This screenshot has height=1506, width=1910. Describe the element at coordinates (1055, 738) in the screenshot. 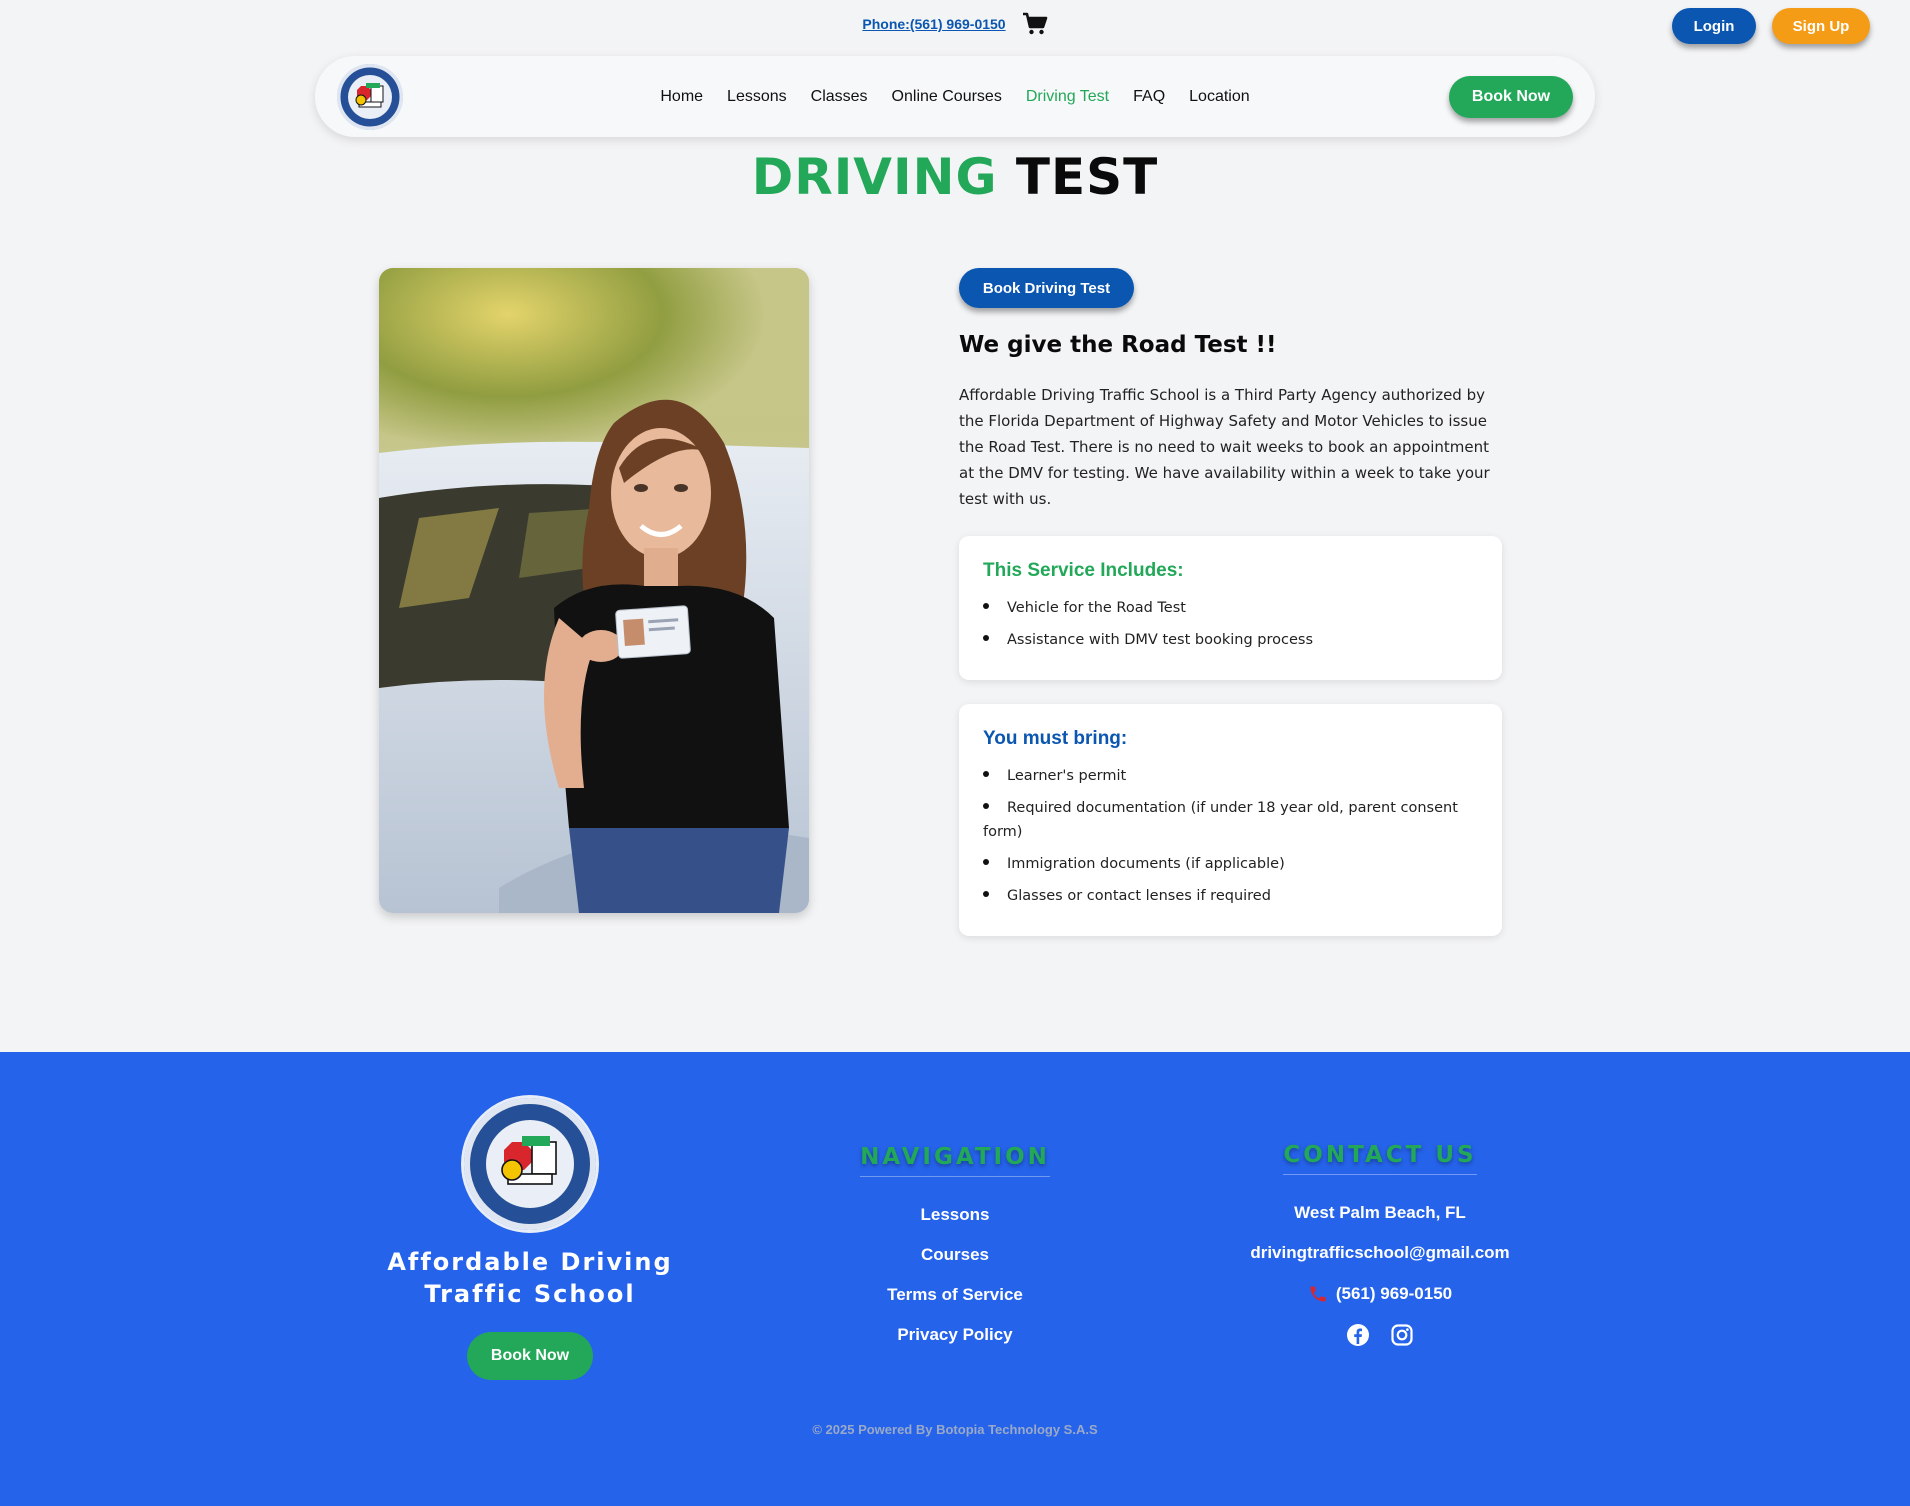

I see `must-bring-title: You must bring:` at that location.